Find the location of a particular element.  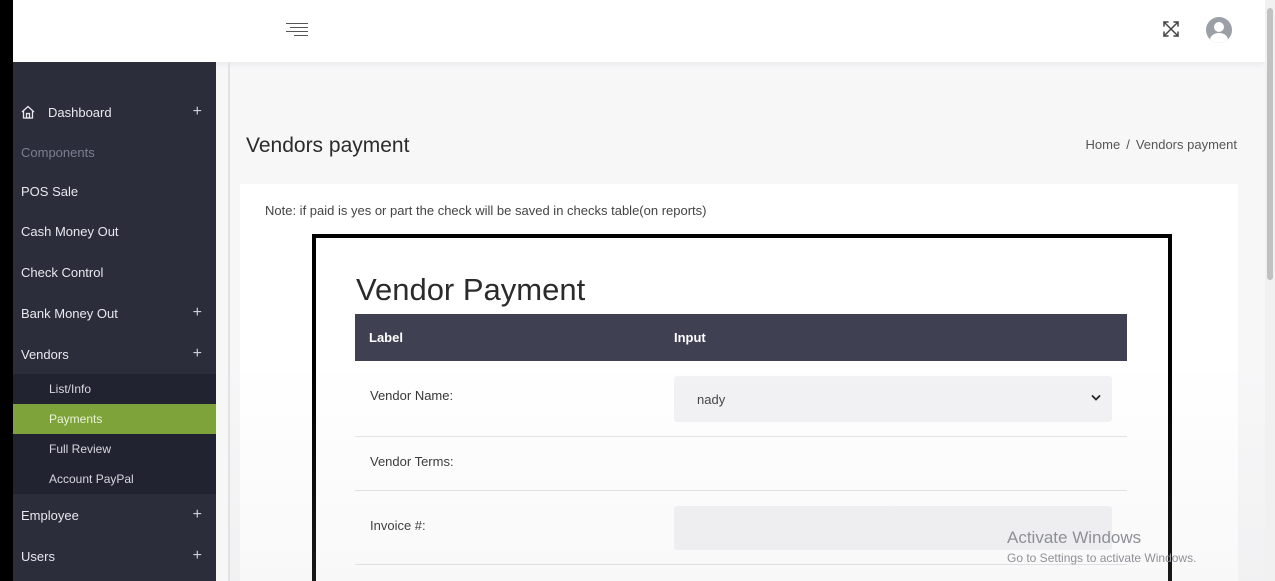

watermark-line-2: Go to Settings to activate Windows. is located at coordinates (1102, 558).